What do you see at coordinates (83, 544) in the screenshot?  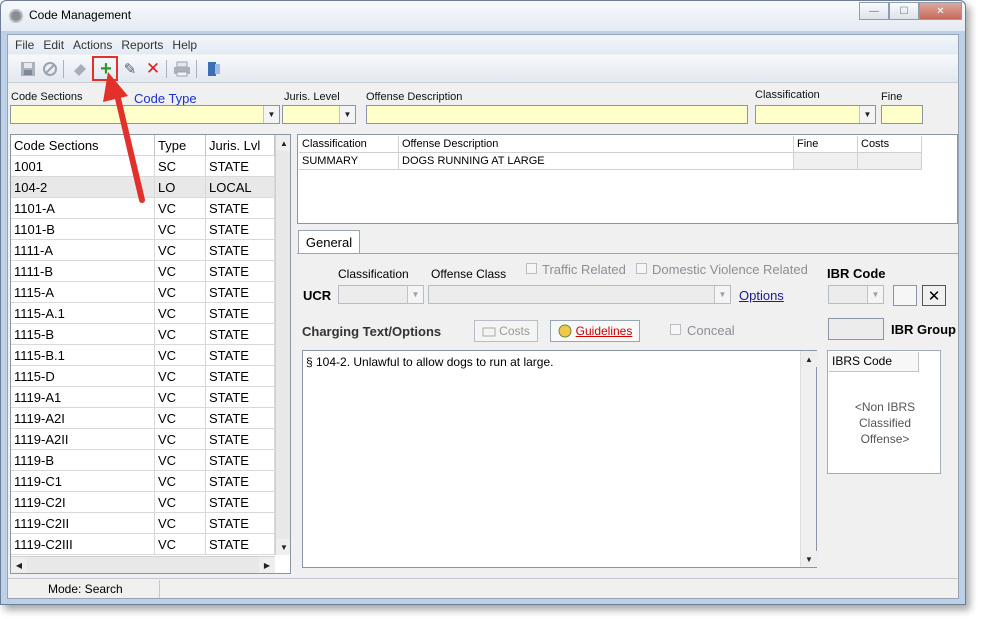 I see `code-cell: 1119-C2III` at bounding box center [83, 544].